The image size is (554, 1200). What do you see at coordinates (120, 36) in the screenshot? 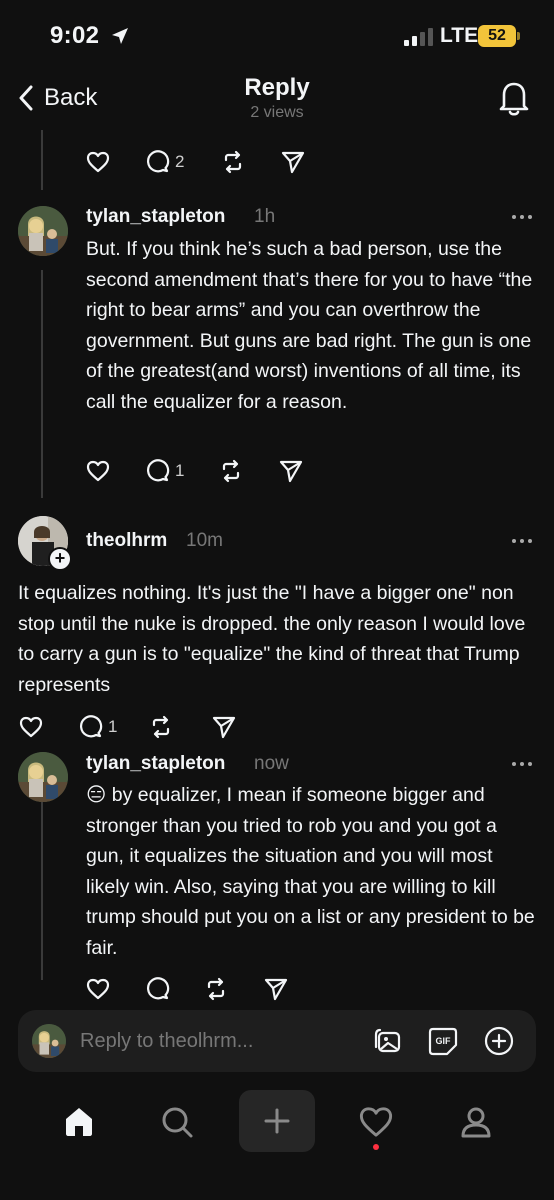
I see `location-arrow-icon` at bounding box center [120, 36].